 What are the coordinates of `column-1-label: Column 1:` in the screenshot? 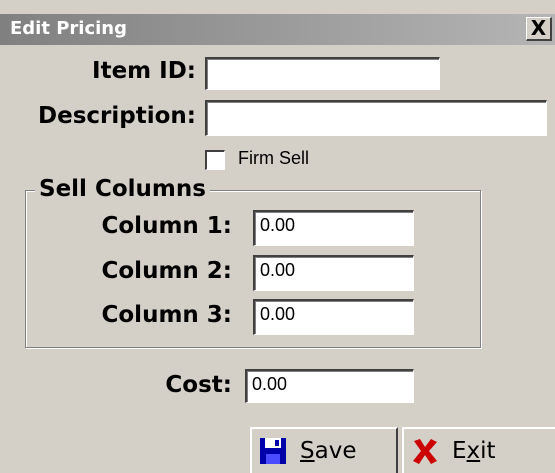 It's located at (167, 226).